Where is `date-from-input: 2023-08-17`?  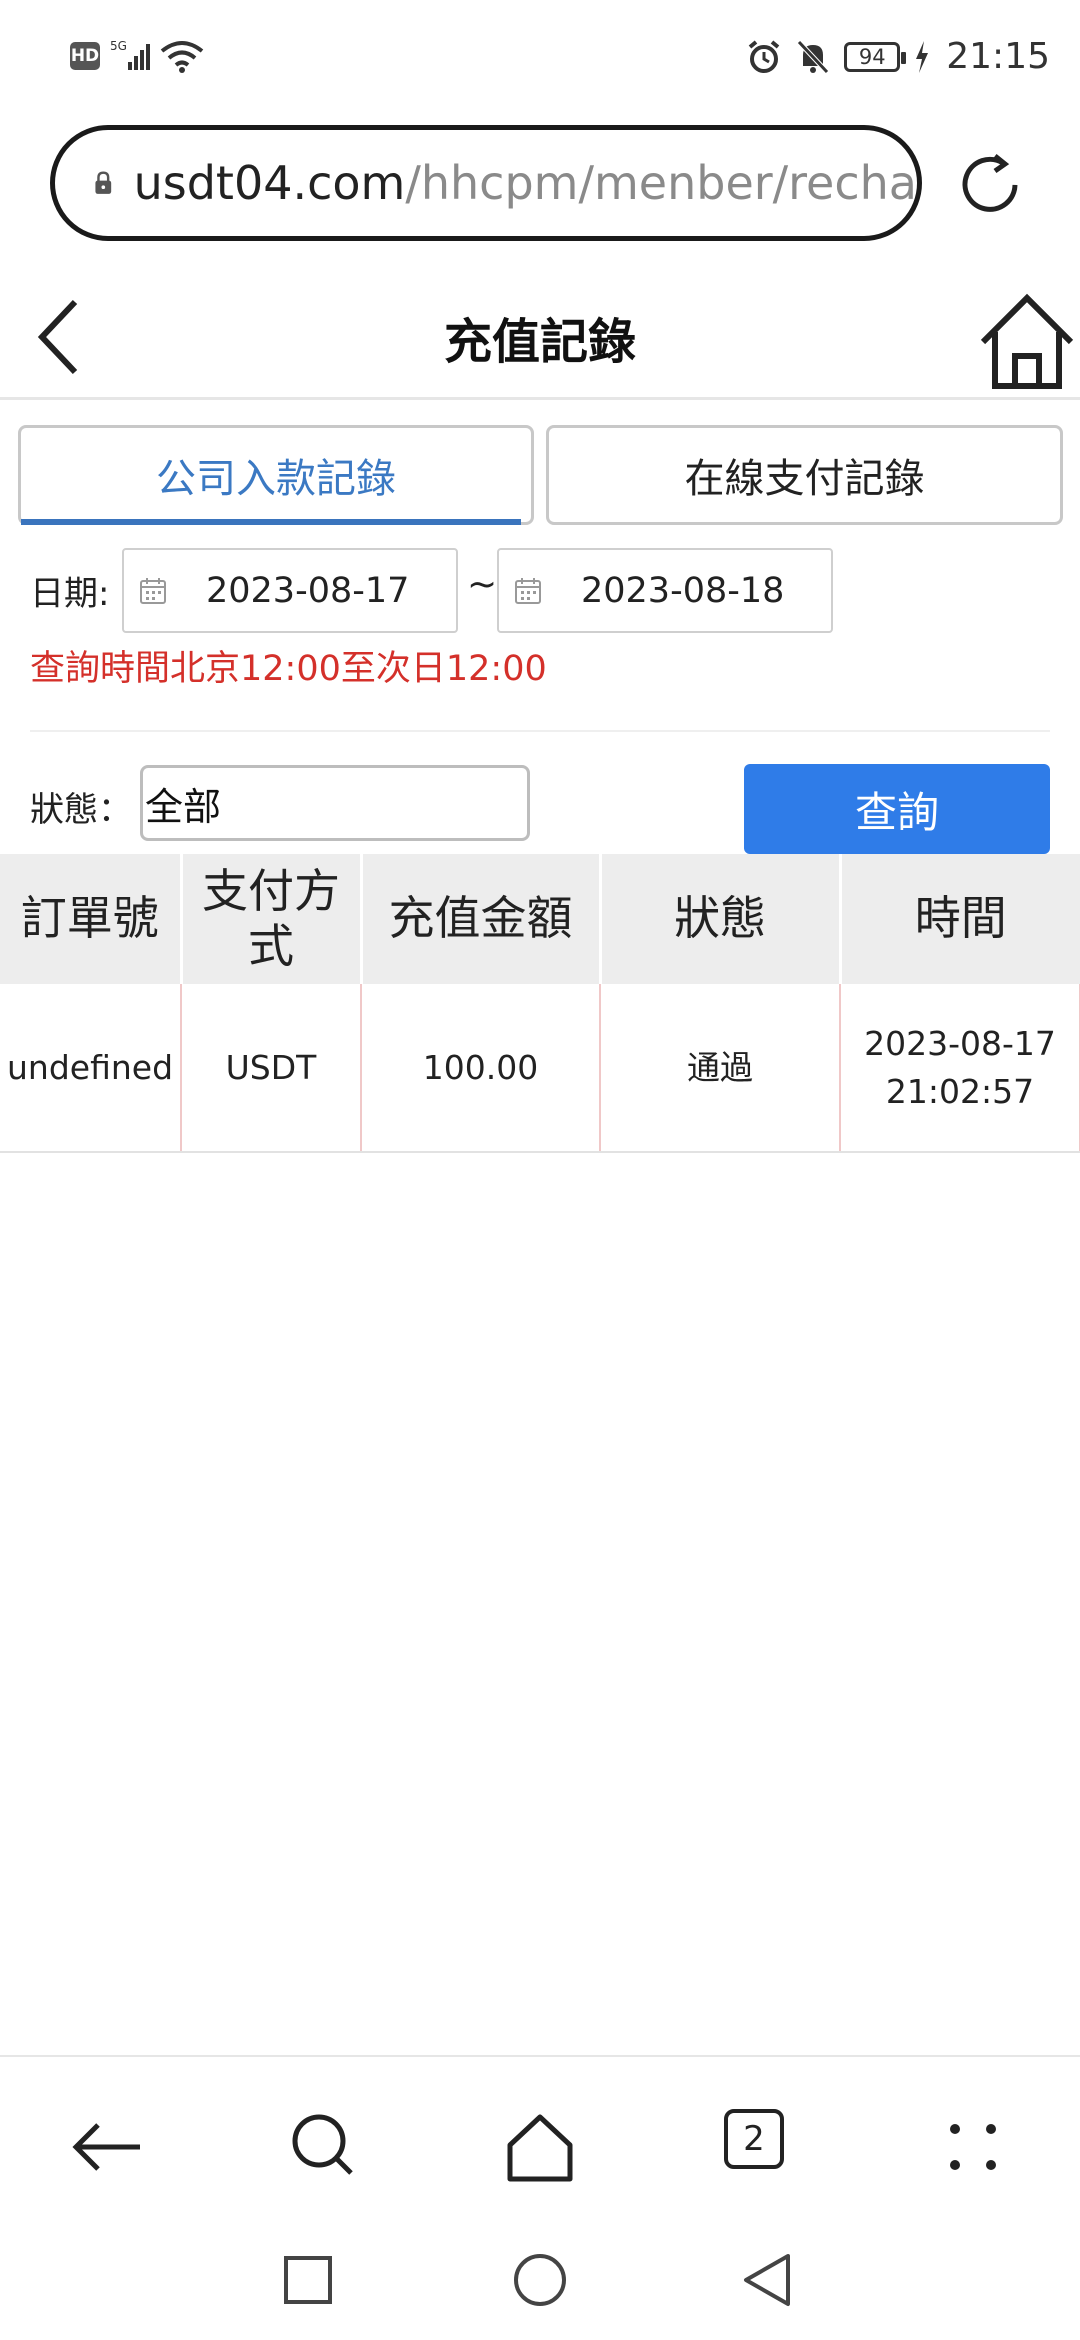 date-from-input: 2023-08-17 is located at coordinates (290, 590).